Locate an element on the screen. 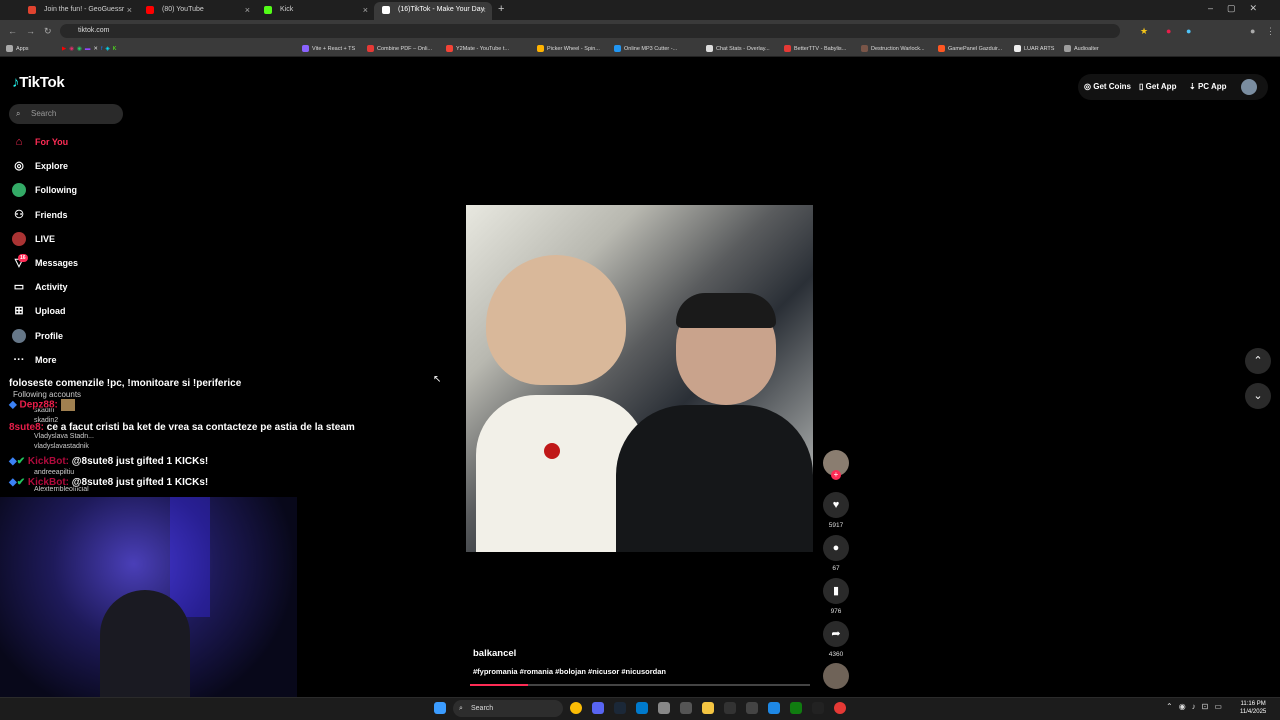  url-input: tiktok.com is located at coordinates (590, 31).